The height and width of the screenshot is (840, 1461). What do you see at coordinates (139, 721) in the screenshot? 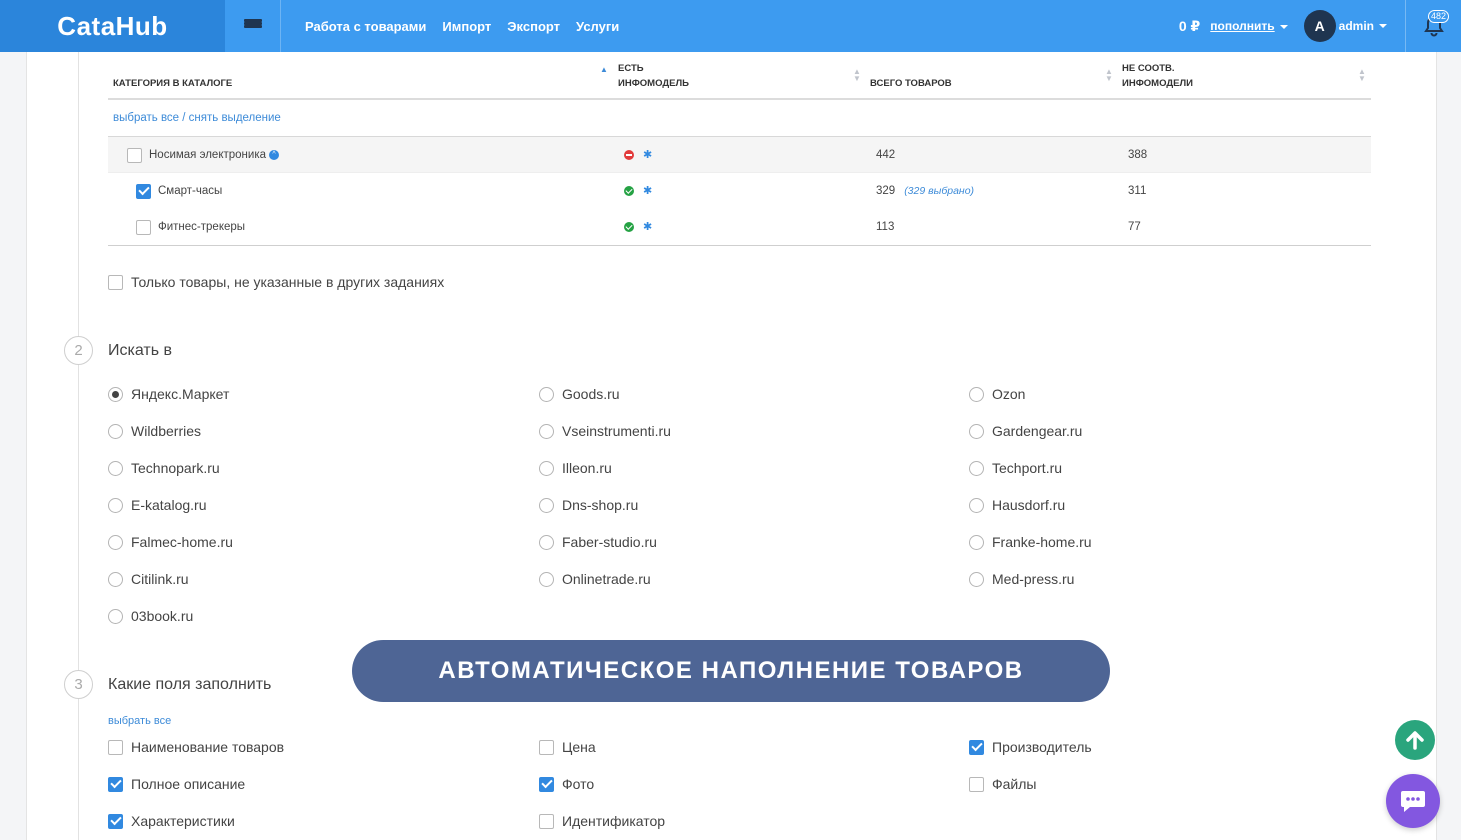
I see `select-all-fields-link: выбрать все` at bounding box center [139, 721].